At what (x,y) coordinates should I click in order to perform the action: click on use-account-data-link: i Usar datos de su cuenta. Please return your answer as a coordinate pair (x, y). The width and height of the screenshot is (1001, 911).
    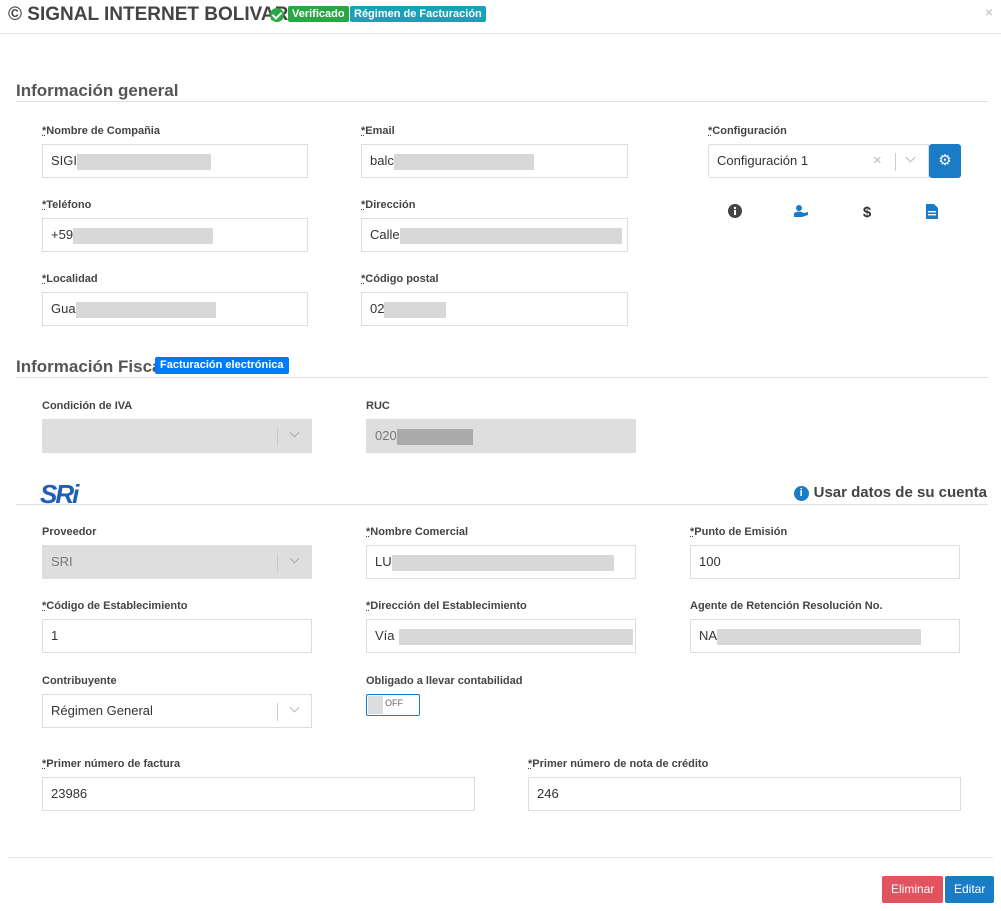
    Looking at the image, I should click on (890, 492).